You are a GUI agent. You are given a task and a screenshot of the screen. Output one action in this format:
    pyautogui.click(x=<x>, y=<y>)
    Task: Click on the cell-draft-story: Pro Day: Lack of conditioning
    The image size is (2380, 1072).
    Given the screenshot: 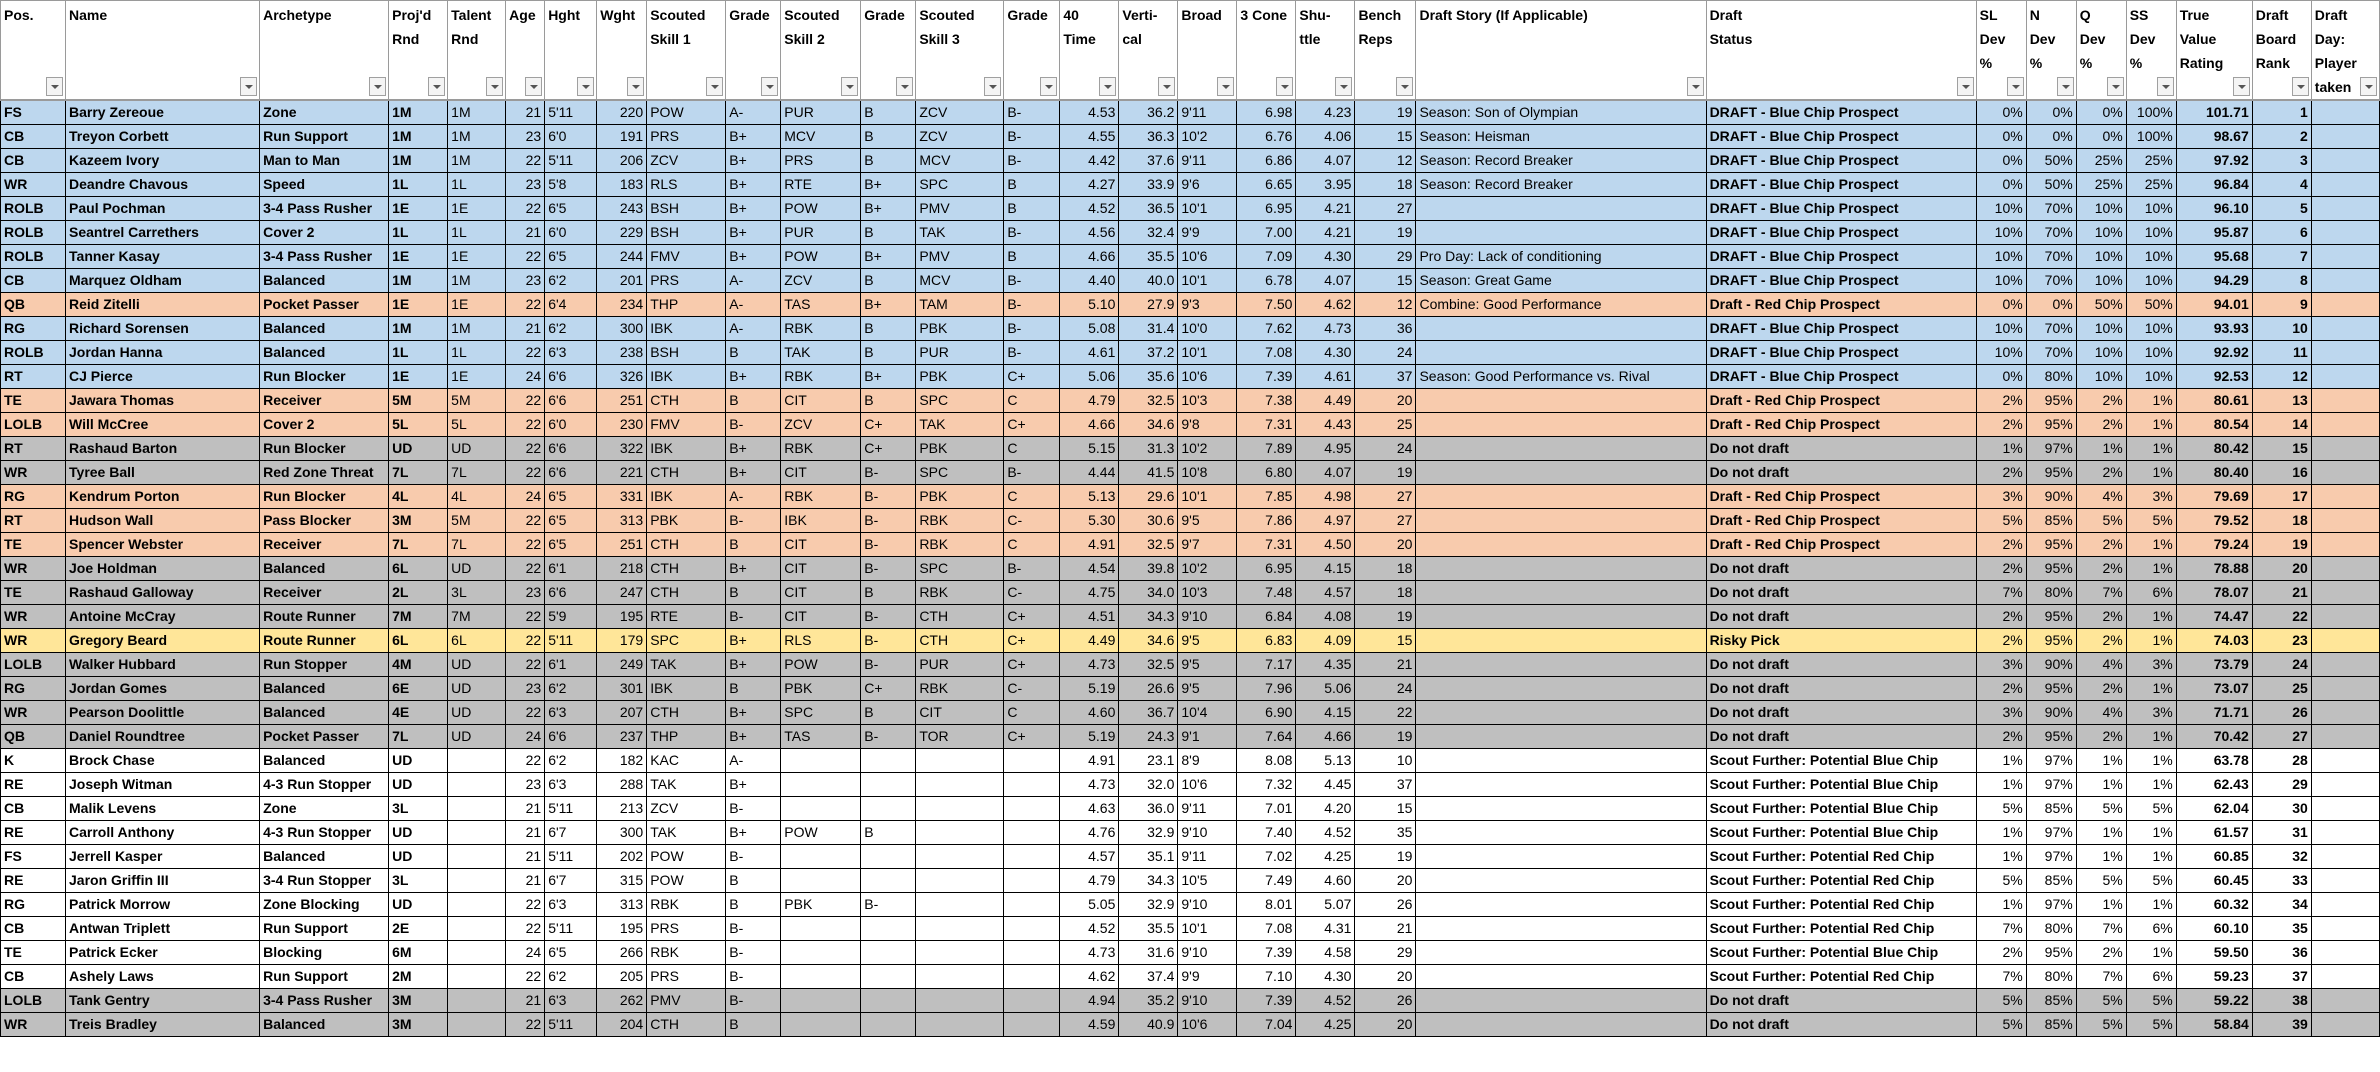 What is the action you would take?
    pyautogui.click(x=1561, y=256)
    